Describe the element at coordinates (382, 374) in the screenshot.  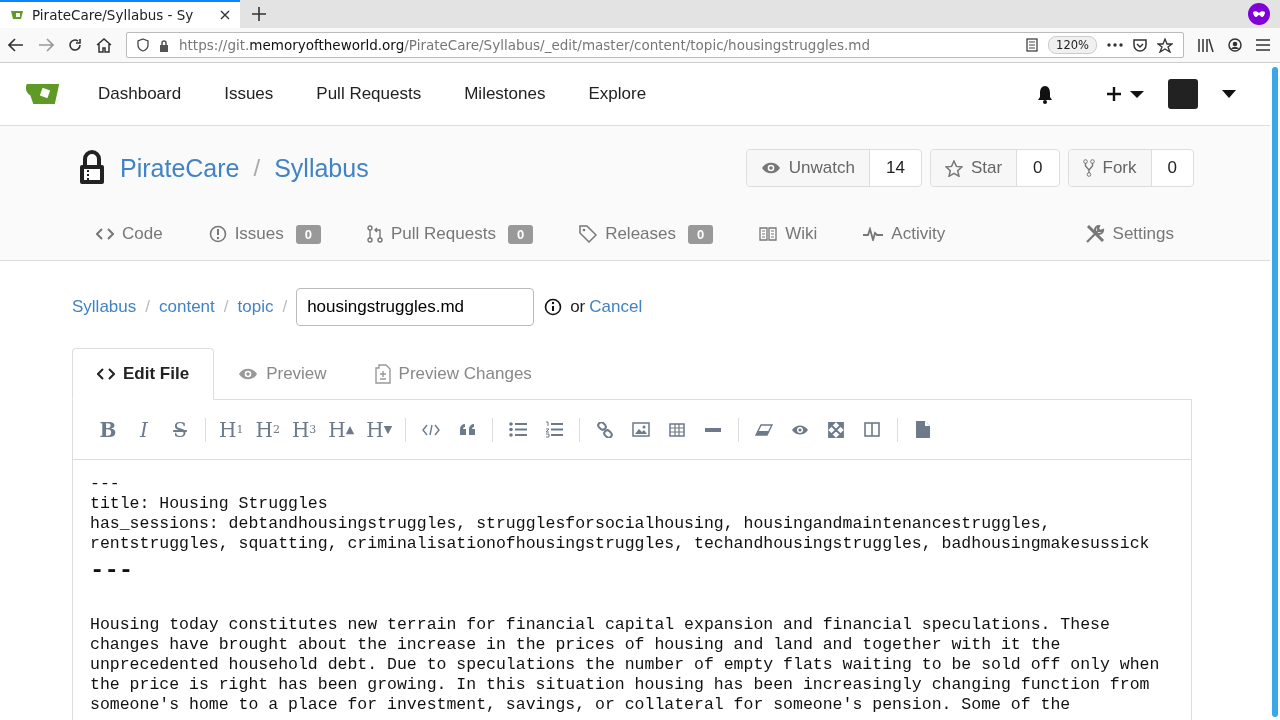
I see `document-diff-icon` at that location.